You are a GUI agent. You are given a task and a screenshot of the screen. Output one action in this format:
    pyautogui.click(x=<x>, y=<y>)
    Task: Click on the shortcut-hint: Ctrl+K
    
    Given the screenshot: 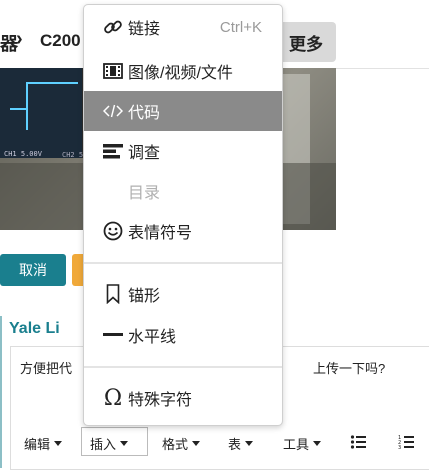 What is the action you would take?
    pyautogui.click(x=240, y=27)
    